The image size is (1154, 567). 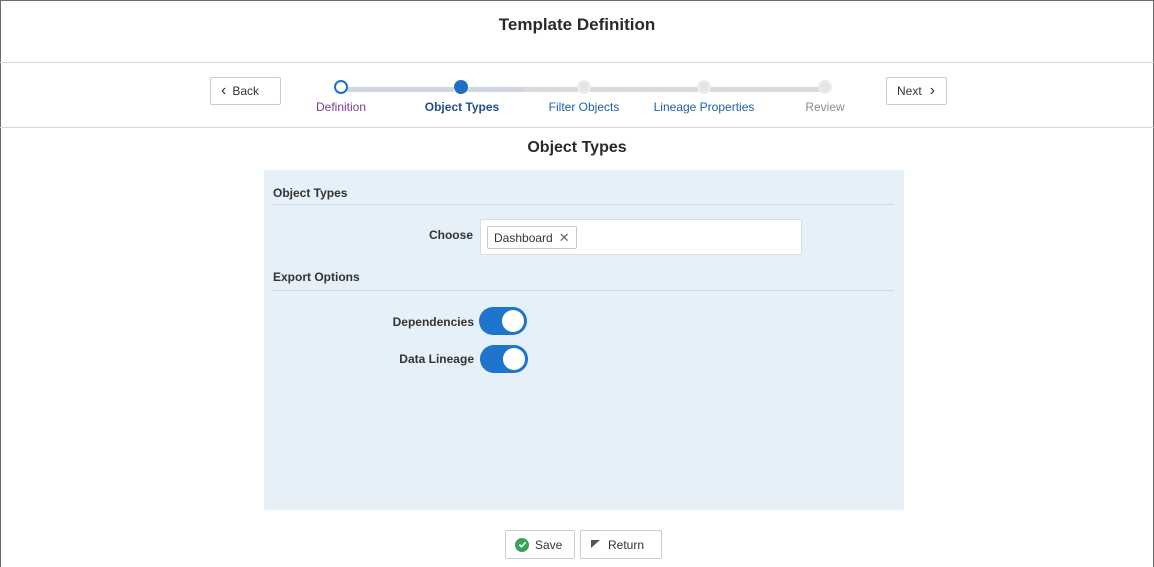 I want to click on object-types-heading: Object Types, so click(x=310, y=193).